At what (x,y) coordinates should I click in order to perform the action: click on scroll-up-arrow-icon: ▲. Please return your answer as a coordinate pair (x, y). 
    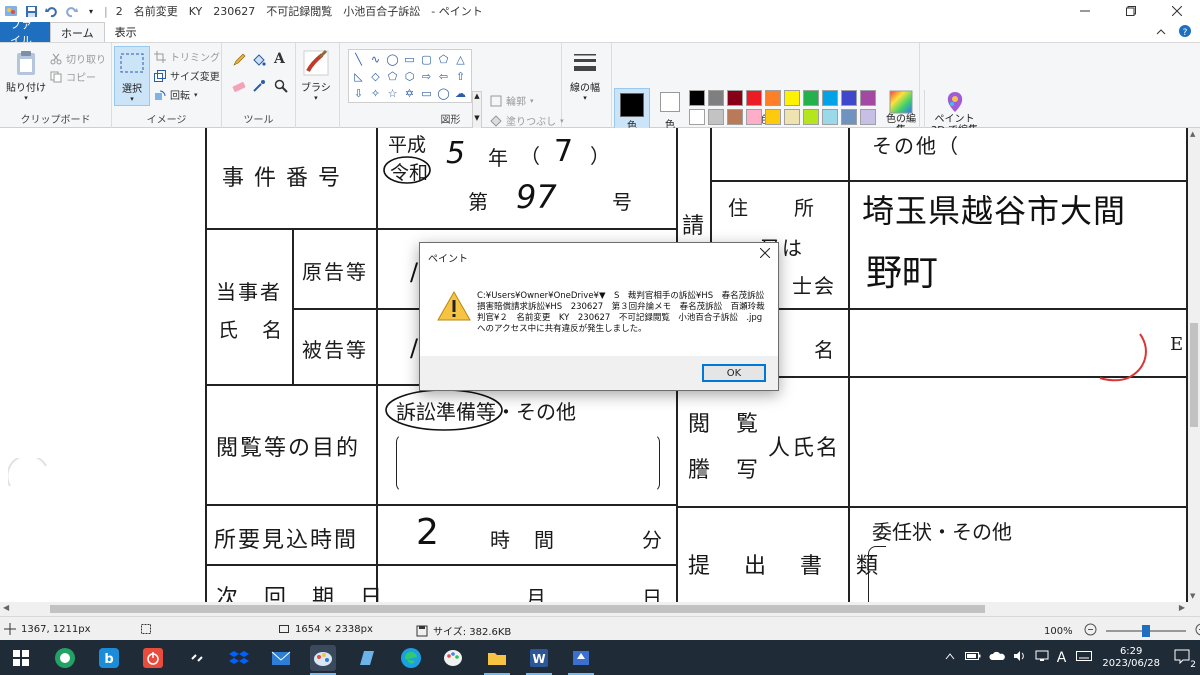
    Looking at the image, I should click on (1192, 134).